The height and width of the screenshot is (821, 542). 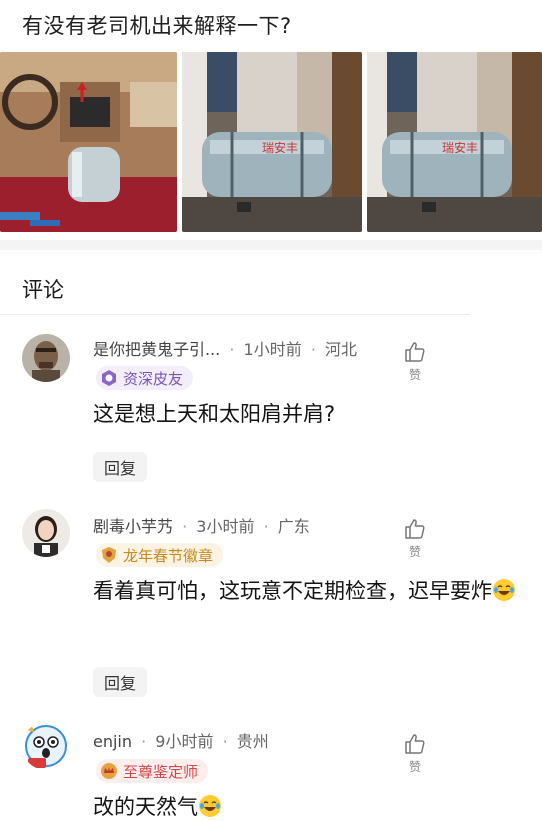 What do you see at coordinates (133, 526) in the screenshot?
I see `comment-author: 剧毒小芋艿` at bounding box center [133, 526].